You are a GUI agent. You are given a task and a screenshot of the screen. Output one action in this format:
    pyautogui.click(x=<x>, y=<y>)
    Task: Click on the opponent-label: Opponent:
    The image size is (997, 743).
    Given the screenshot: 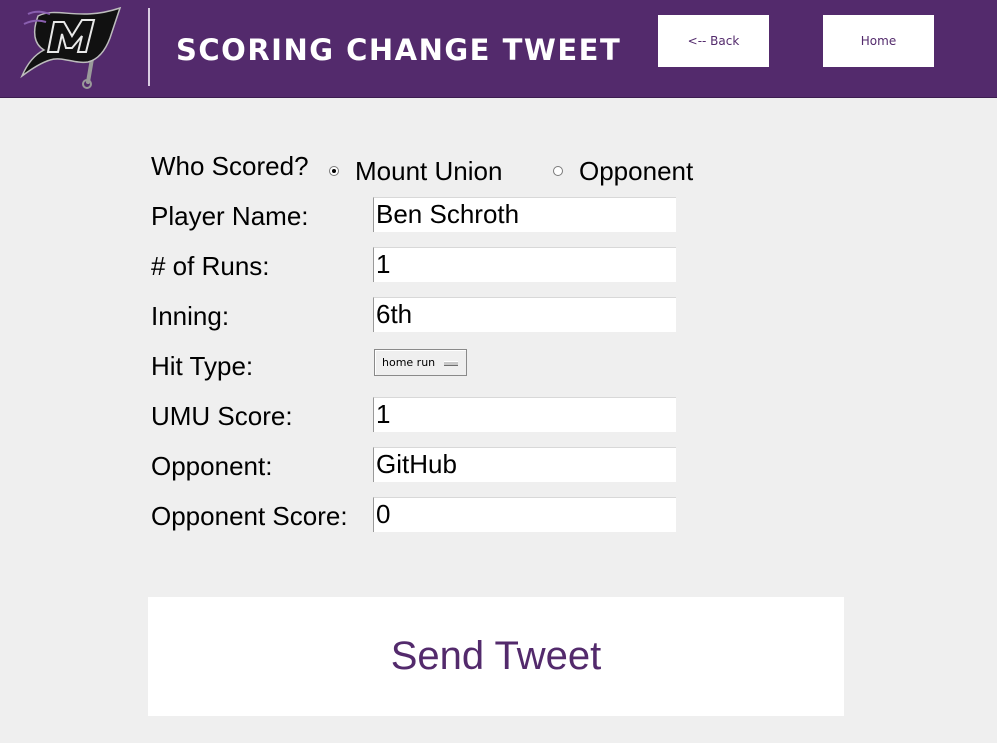 What is the action you would take?
    pyautogui.click(x=212, y=466)
    